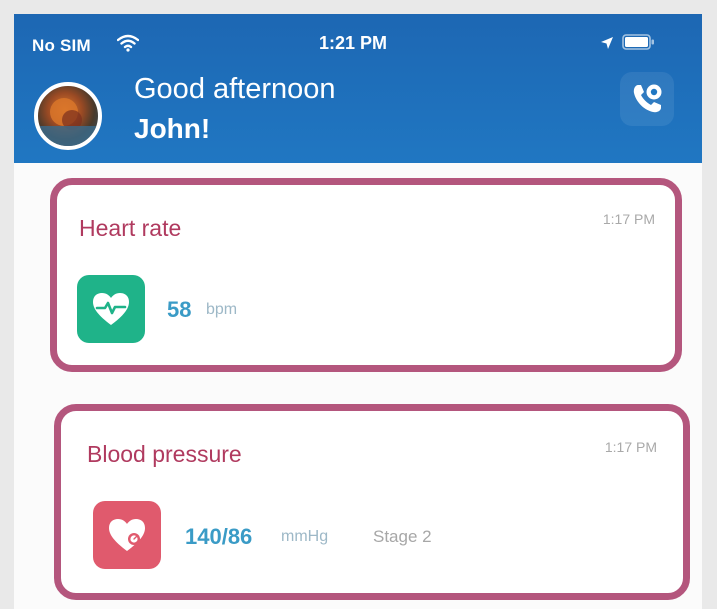 The height and width of the screenshot is (609, 717). I want to click on call-button, so click(647, 99).